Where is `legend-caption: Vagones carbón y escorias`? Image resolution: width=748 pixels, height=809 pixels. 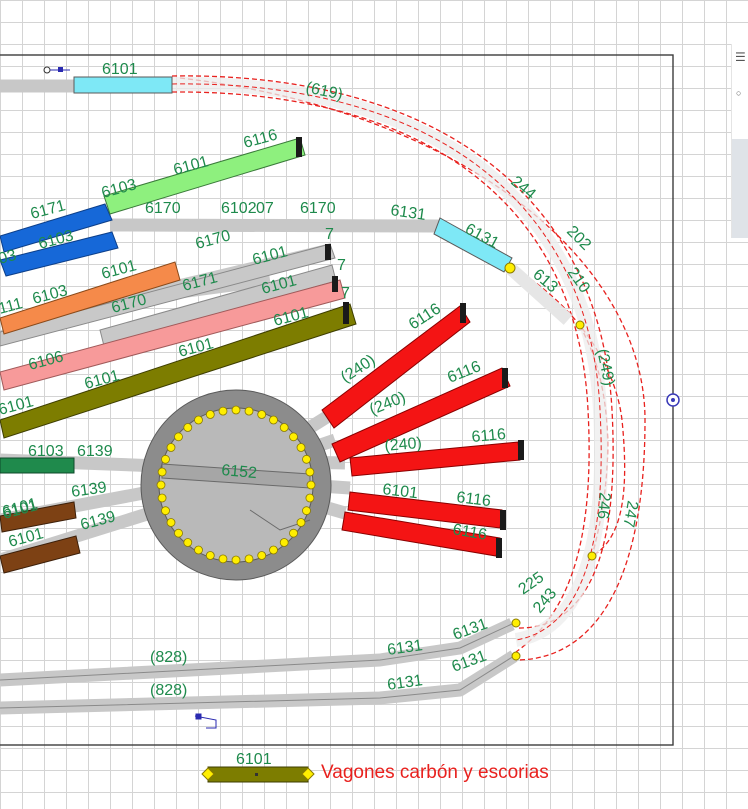
legend-caption: Vagones carbón y escorias is located at coordinates (435, 772).